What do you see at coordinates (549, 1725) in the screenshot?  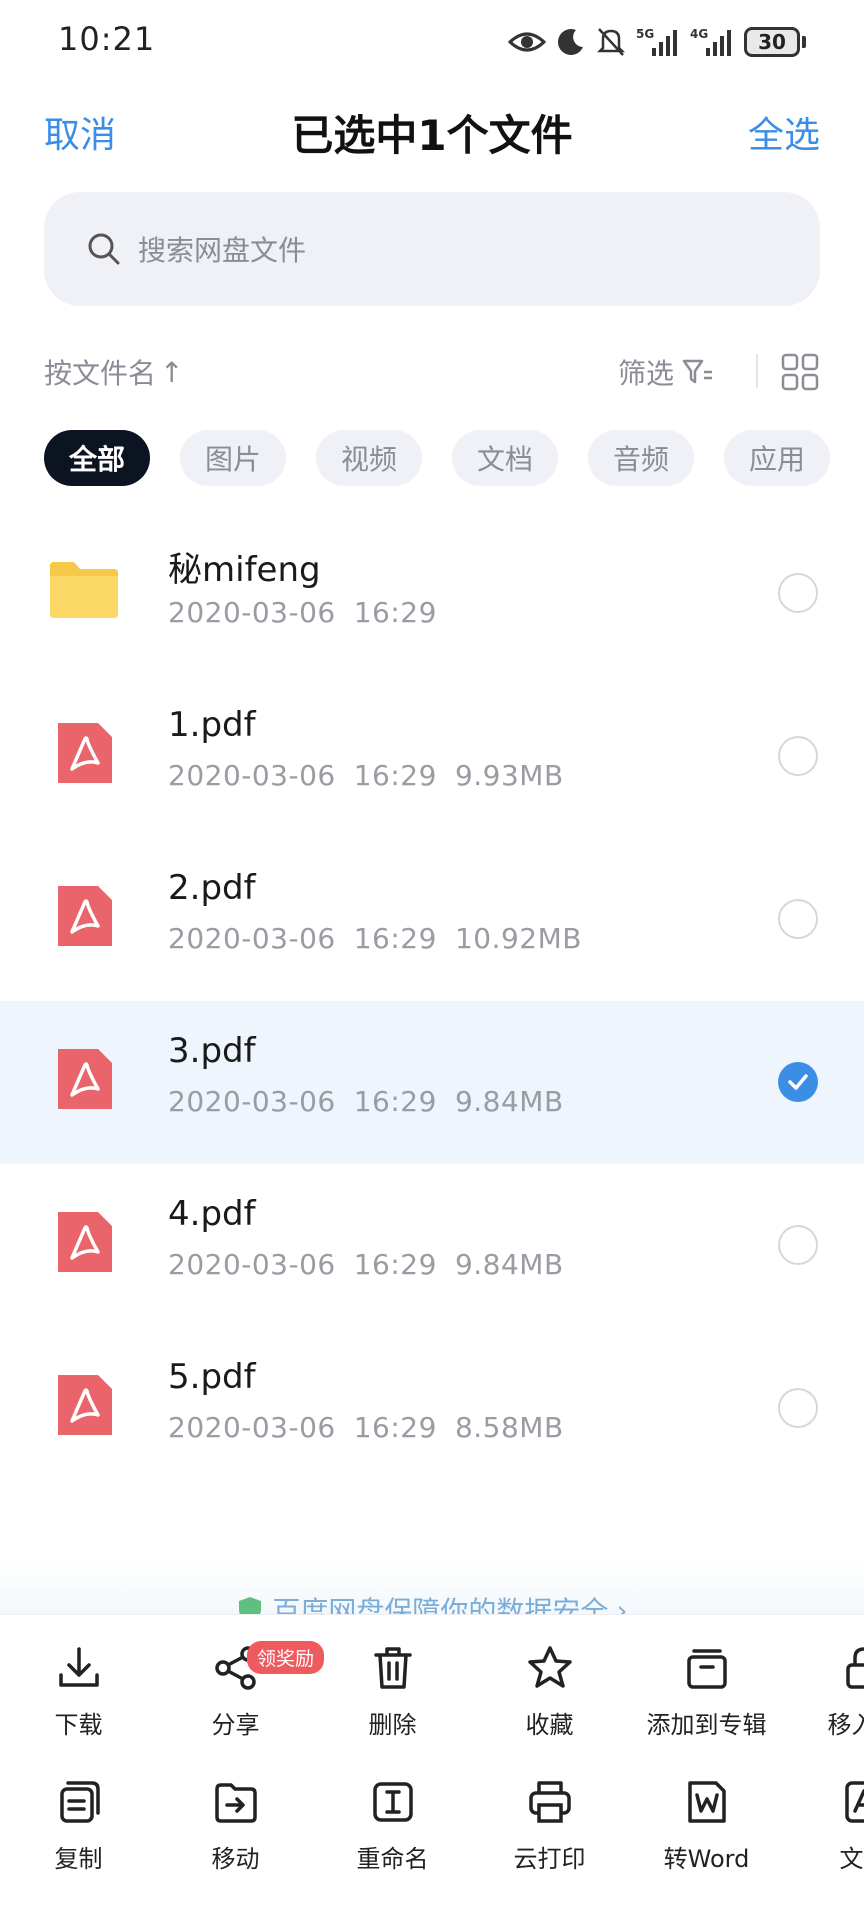 I see `action-label: 收藏` at bounding box center [549, 1725].